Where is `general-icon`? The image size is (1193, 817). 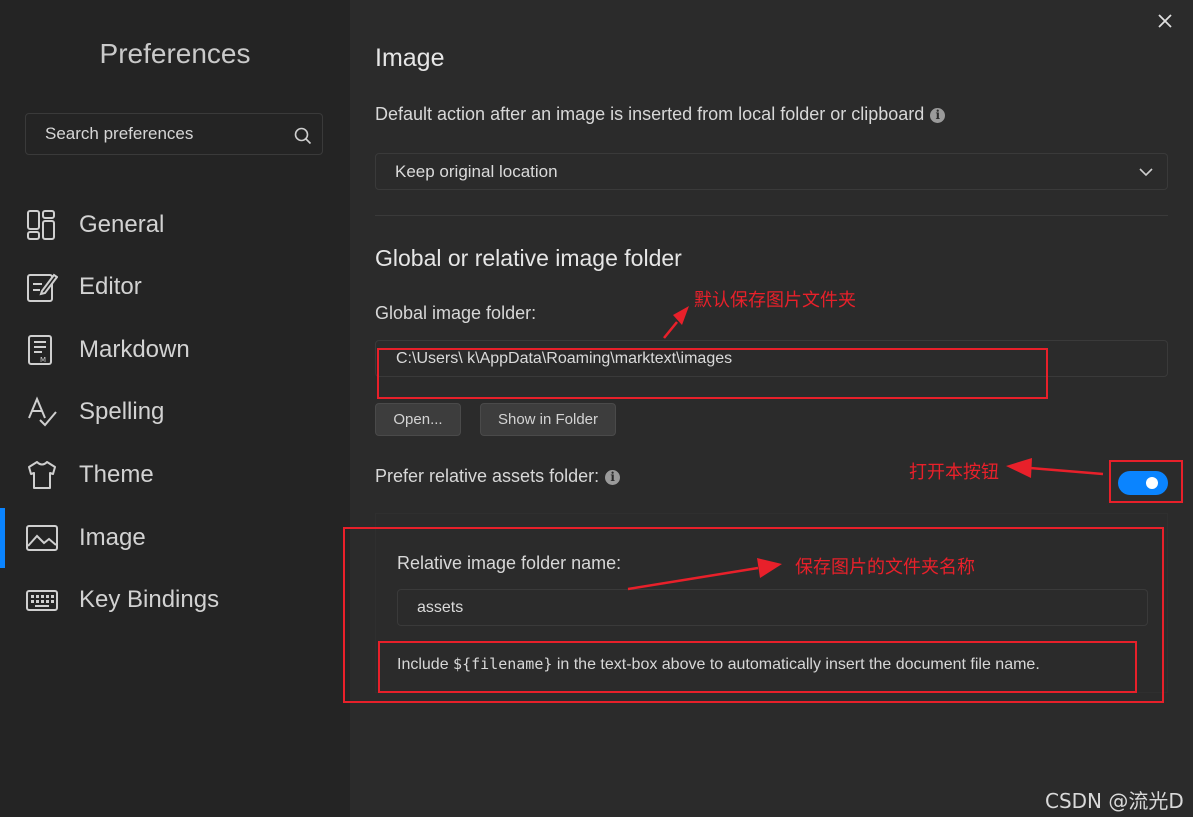 general-icon is located at coordinates (41, 225).